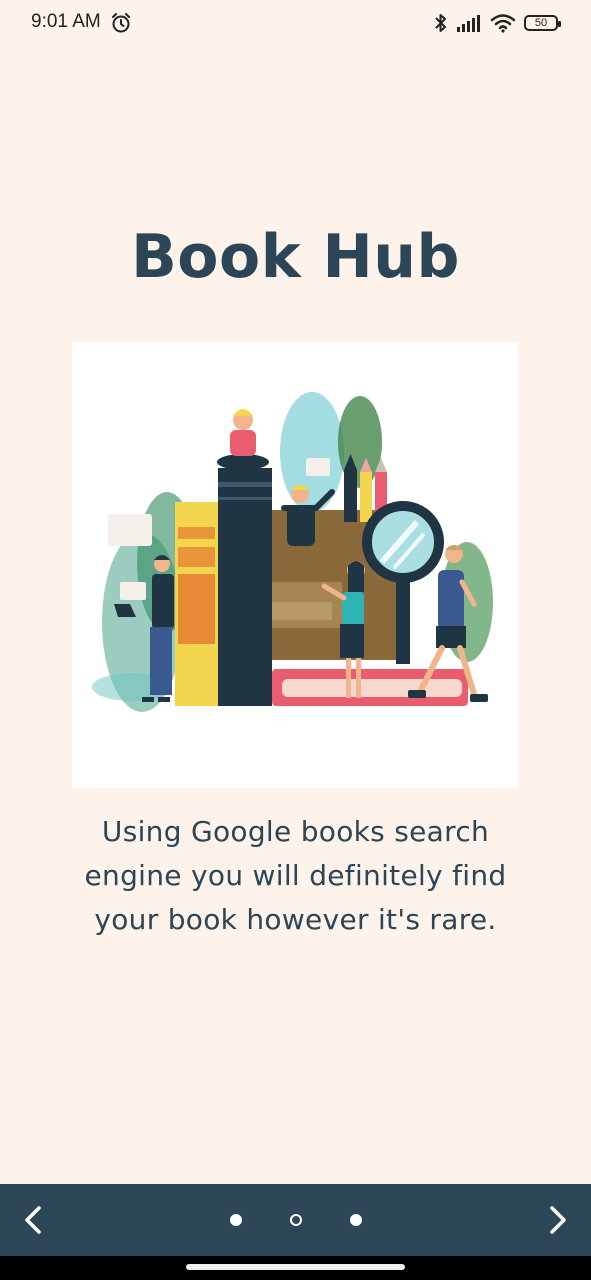 The image size is (591, 1280). What do you see at coordinates (557, 1220) in the screenshot?
I see `chevron-right-icon` at bounding box center [557, 1220].